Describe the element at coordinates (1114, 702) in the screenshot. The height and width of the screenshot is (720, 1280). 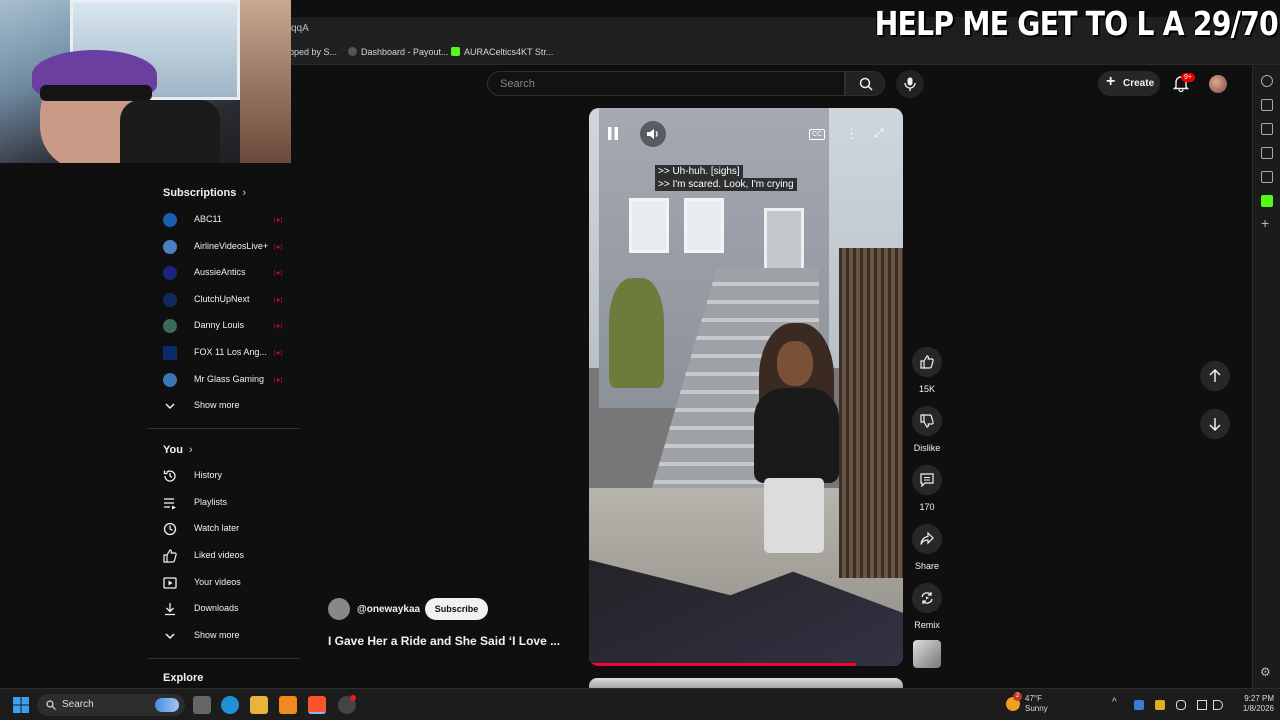
I see `chevron-up-icon: ^` at that location.